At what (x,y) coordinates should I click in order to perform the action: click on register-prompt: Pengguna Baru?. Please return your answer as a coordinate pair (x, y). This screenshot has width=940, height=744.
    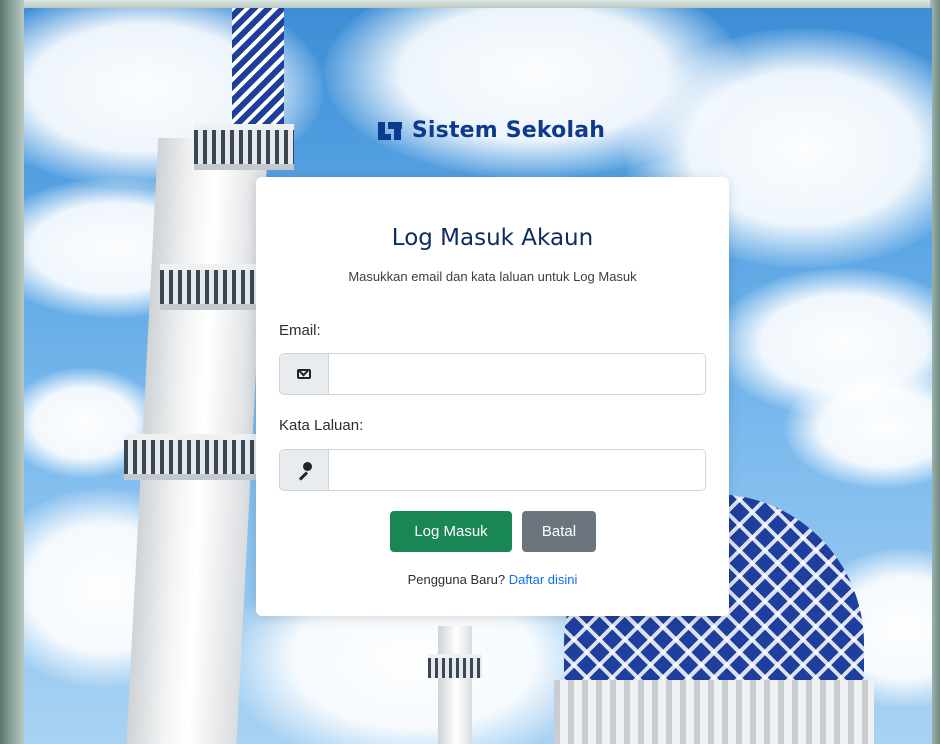
    Looking at the image, I should click on (456, 579).